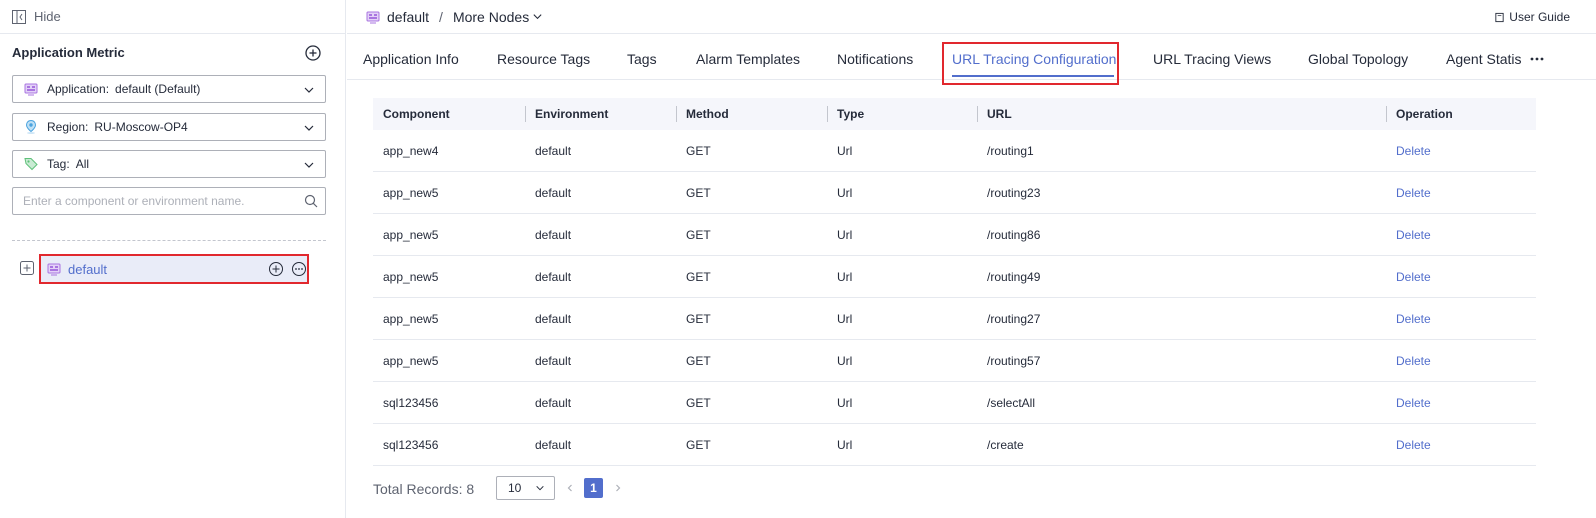 Image resolution: width=1596 pixels, height=518 pixels. Describe the element at coordinates (299, 269) in the screenshot. I see `more-circle-icon` at that location.